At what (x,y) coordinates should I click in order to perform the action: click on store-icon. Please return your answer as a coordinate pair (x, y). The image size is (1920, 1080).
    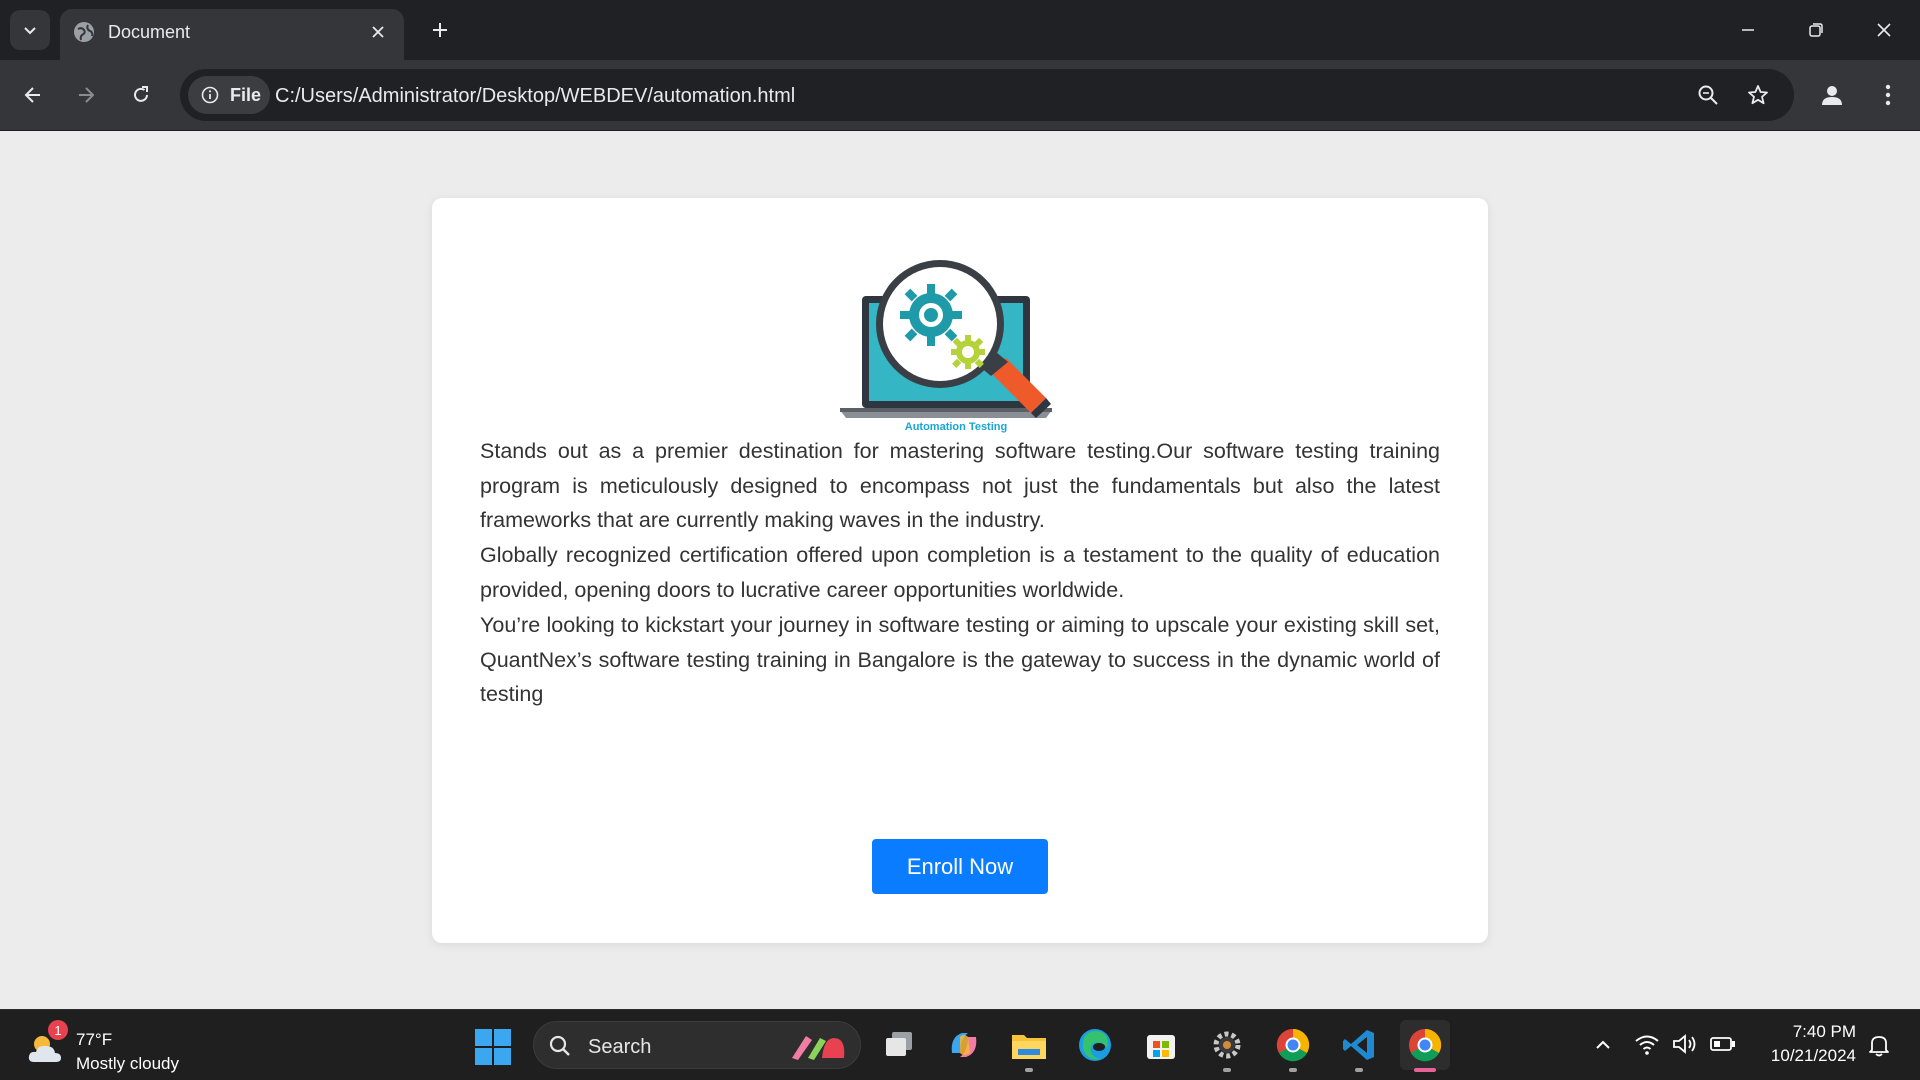
    Looking at the image, I should click on (1161, 1047).